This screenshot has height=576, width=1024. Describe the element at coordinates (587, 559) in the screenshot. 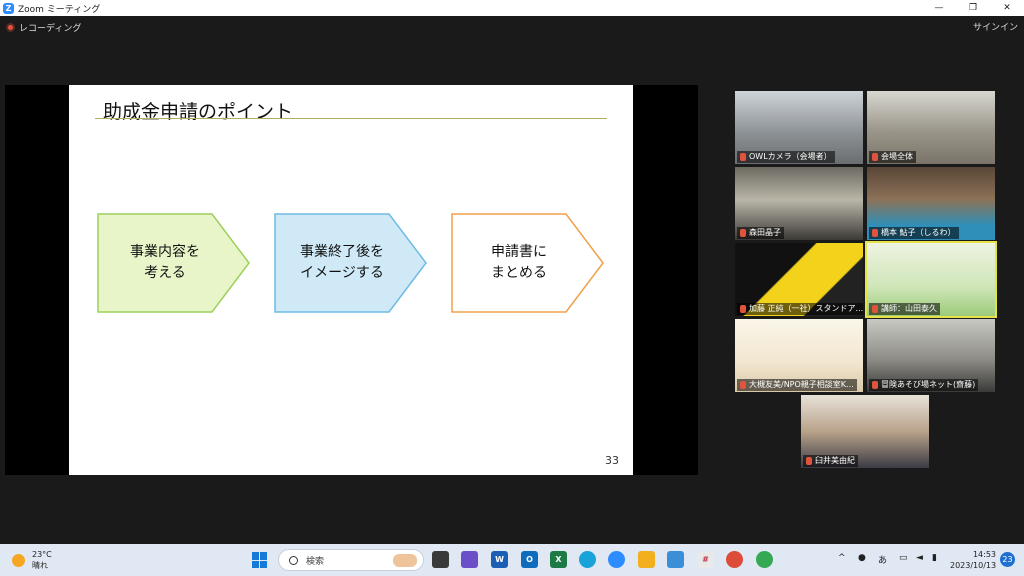

I see `edge-icon` at that location.